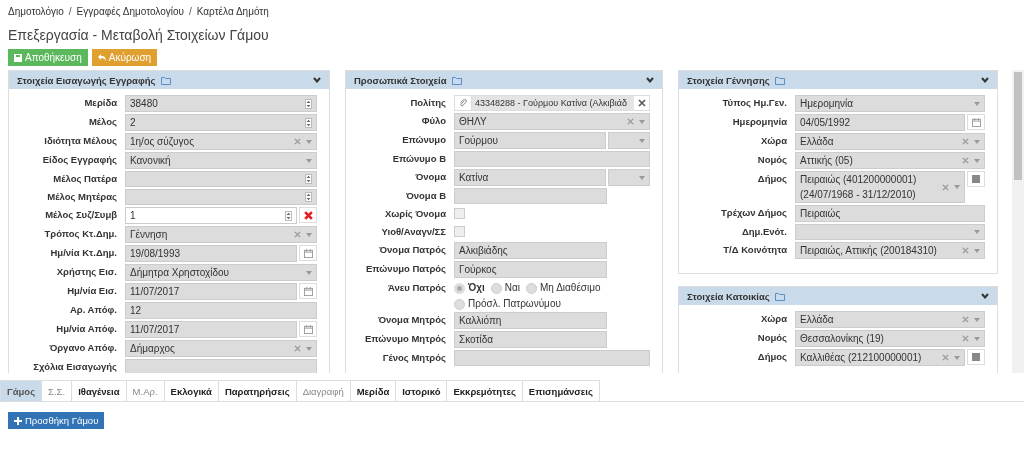 This screenshot has width=1024, height=452. What do you see at coordinates (411, 320) in the screenshot?
I see `field-label: Όνομα Μητρός` at bounding box center [411, 320].